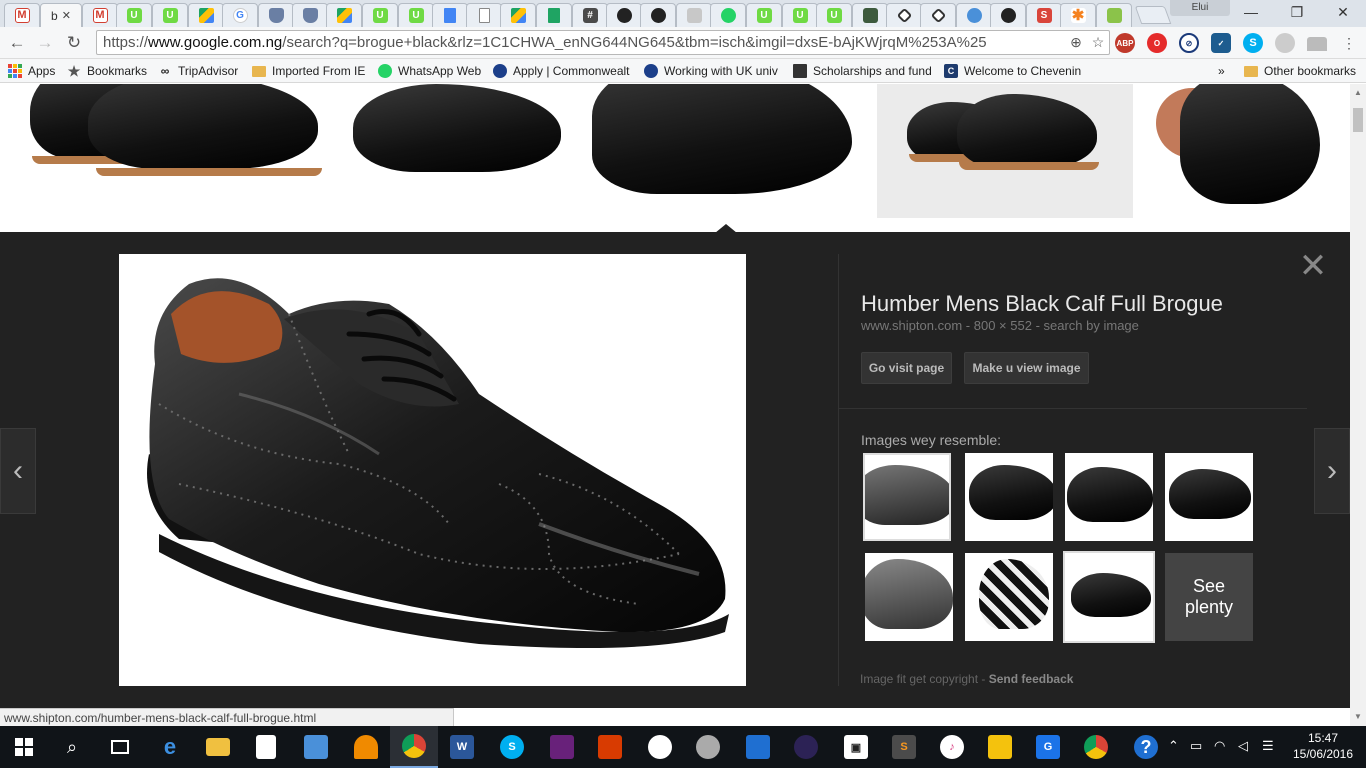  What do you see at coordinates (952, 747) in the screenshot?
I see `taskbar-itunes: ♪` at bounding box center [952, 747].